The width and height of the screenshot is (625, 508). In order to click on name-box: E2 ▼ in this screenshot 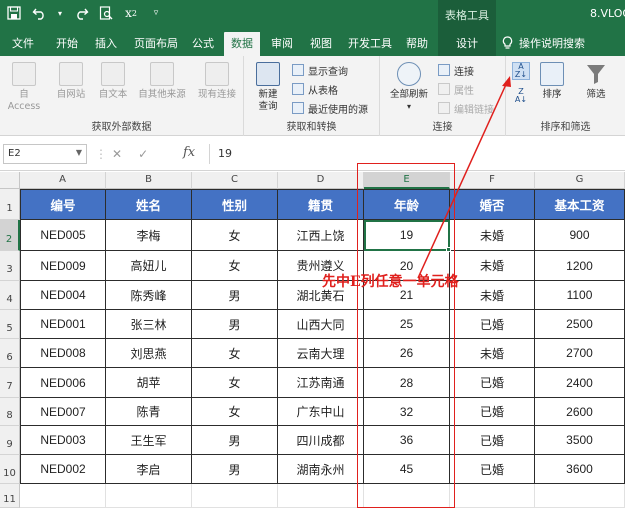, I will do `click(45, 154)`.